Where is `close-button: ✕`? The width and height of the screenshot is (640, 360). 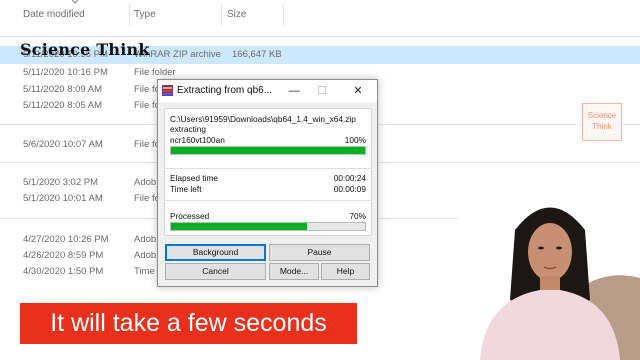 close-button: ✕ is located at coordinates (358, 91).